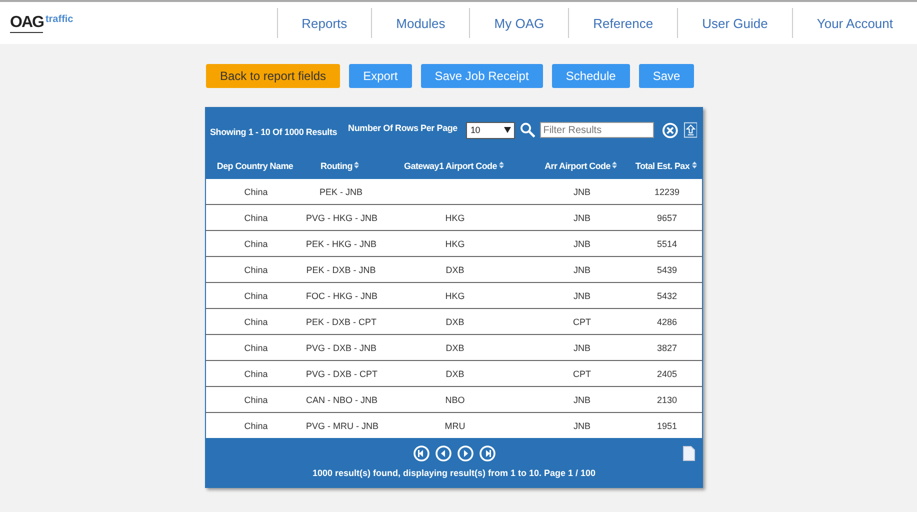  I want to click on table-cell: 5514, so click(667, 243).